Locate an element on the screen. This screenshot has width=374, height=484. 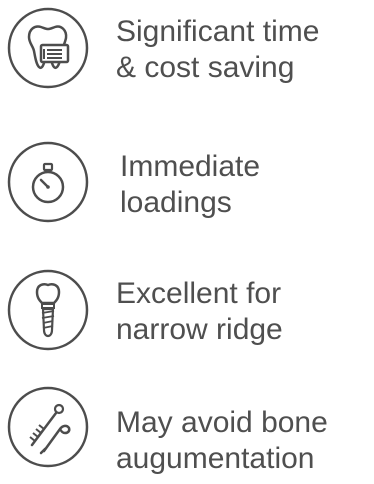
feature-label: May avoid bone augumentation is located at coordinates (242, 441).